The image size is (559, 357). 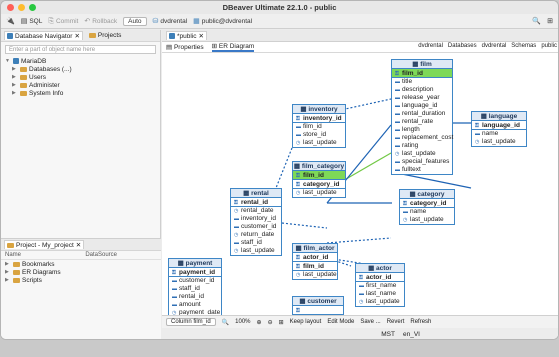 I want to click on tree-item-users: ▶ Users, so click(x=80, y=77).